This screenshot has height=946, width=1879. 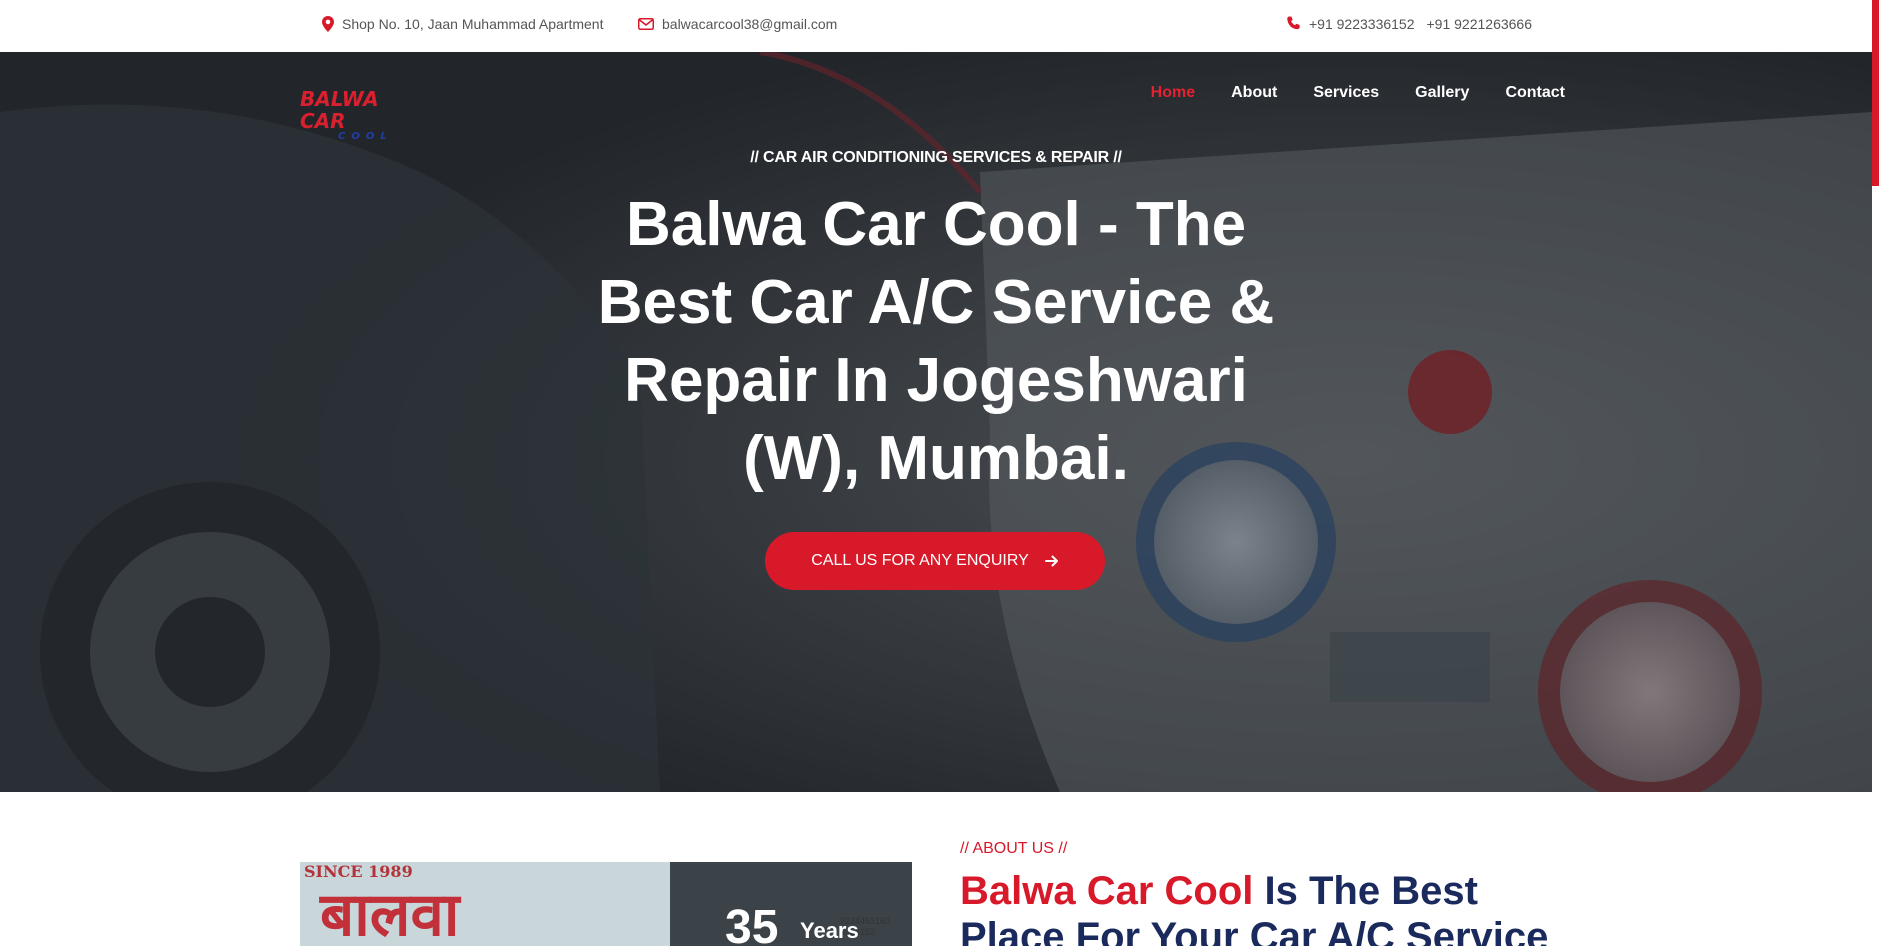 What do you see at coordinates (1254, 93) in the screenshot?
I see `nav-about: About` at bounding box center [1254, 93].